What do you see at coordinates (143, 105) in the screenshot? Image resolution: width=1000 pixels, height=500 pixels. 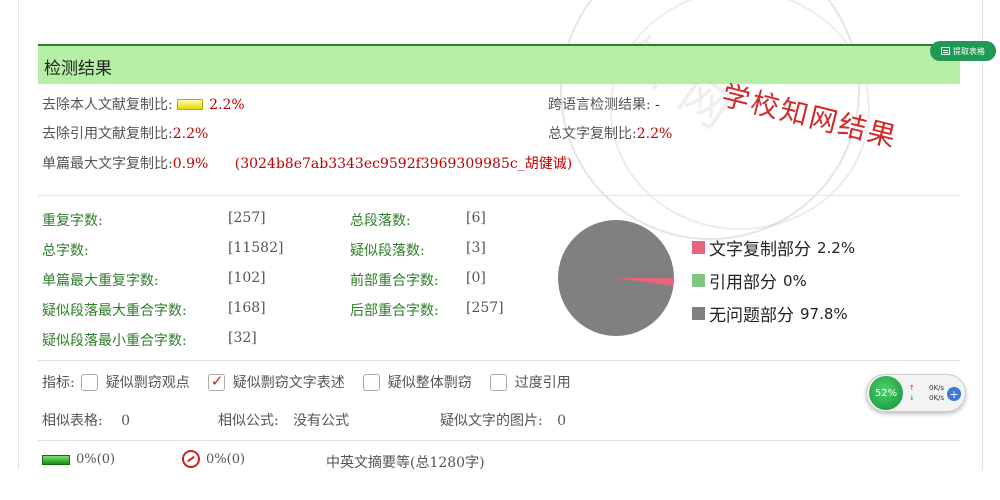 I see `self-copy-ratio: 去除本人文献复制比: 2.2%` at bounding box center [143, 105].